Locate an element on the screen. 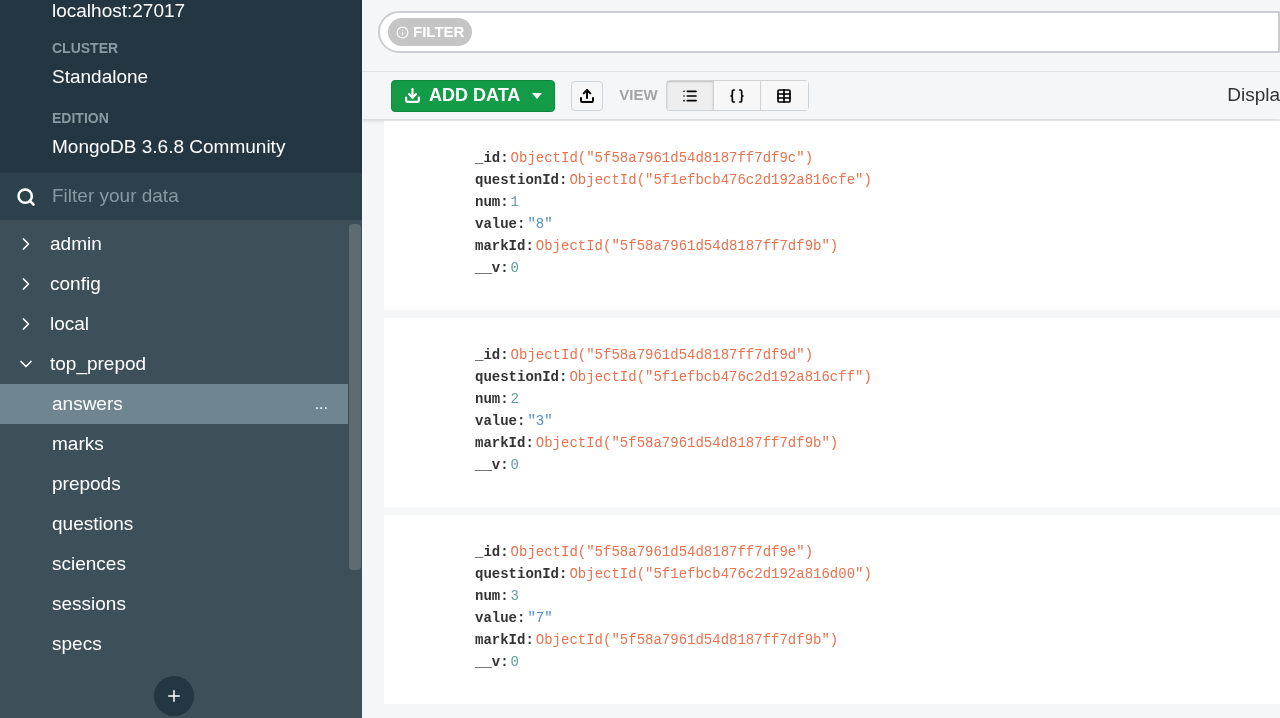 This screenshot has width=1280, height=718. field-value: ObjectId("5f58a7961d54d8187ff7df9c") is located at coordinates (662, 158).